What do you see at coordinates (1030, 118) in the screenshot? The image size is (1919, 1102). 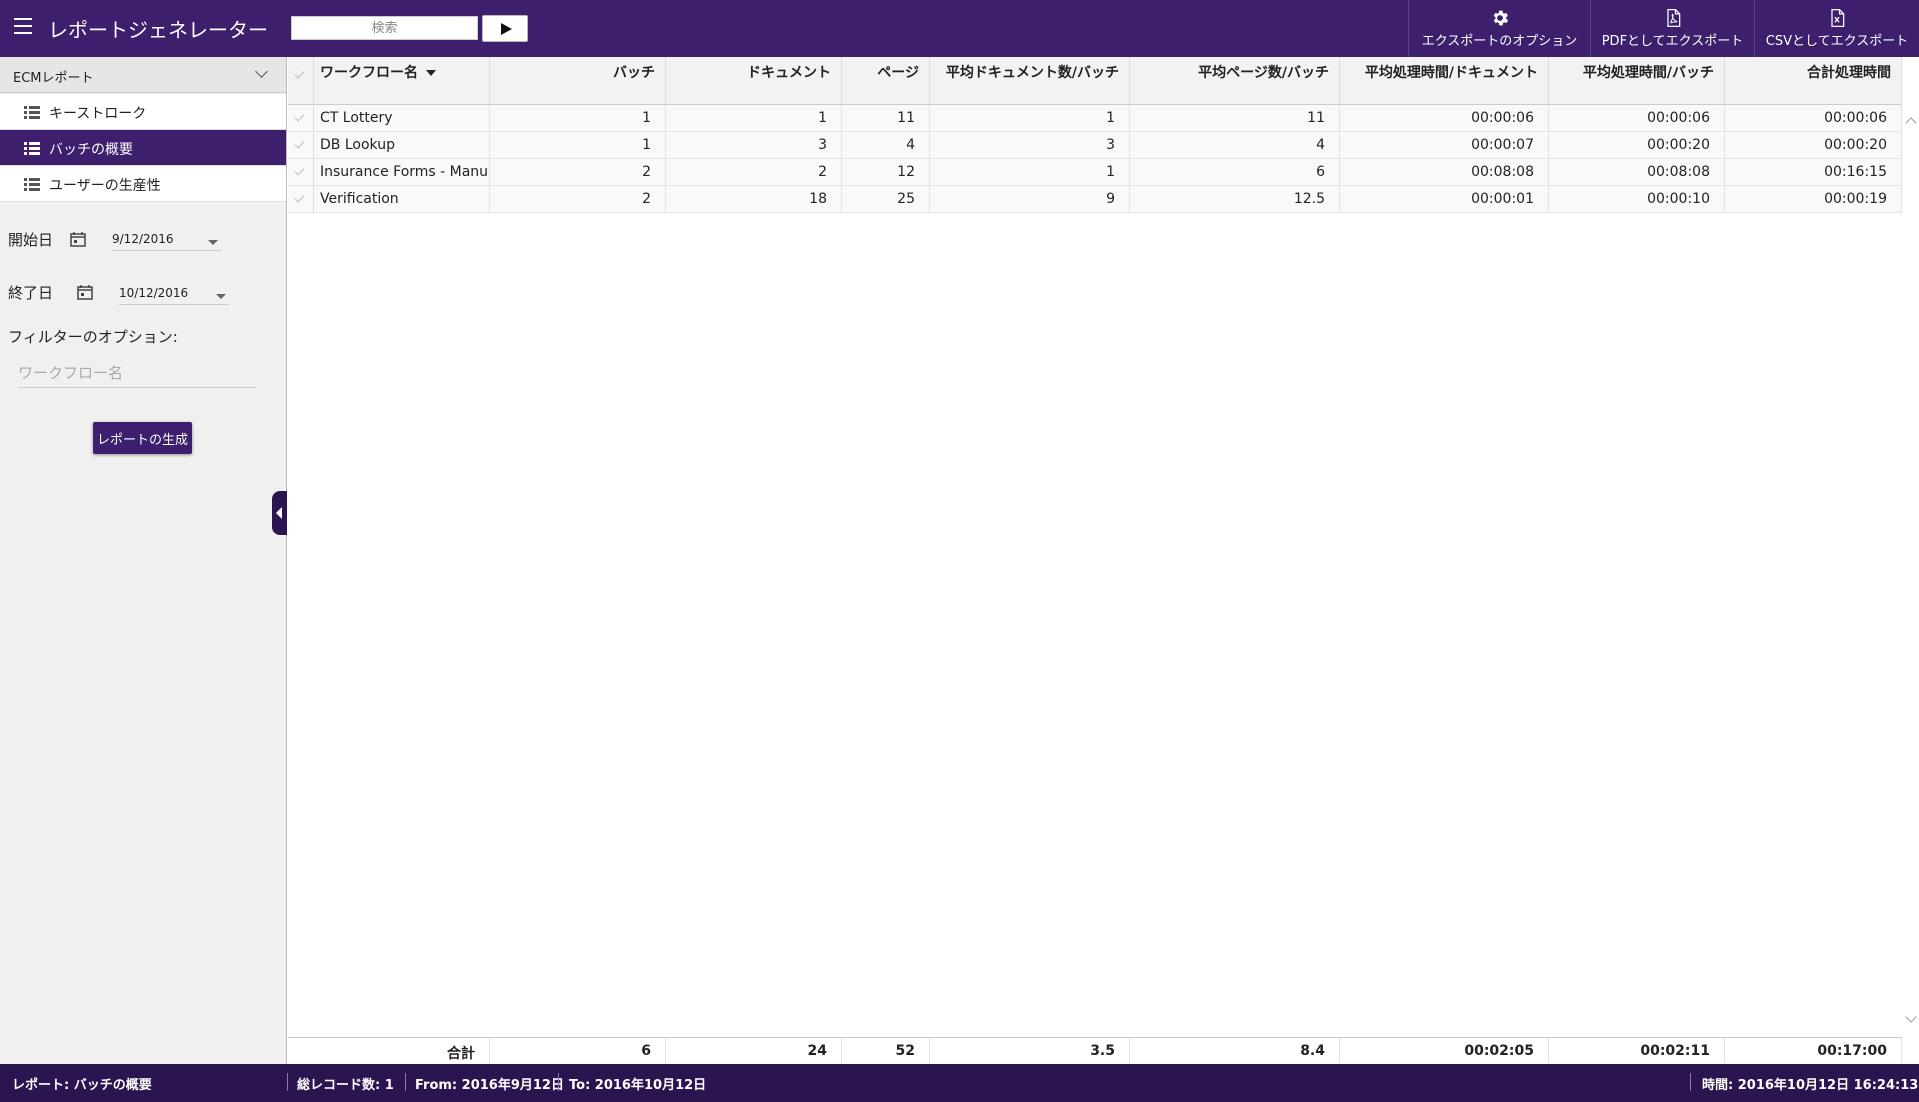 I see `cell-avg-docs: 1` at bounding box center [1030, 118].